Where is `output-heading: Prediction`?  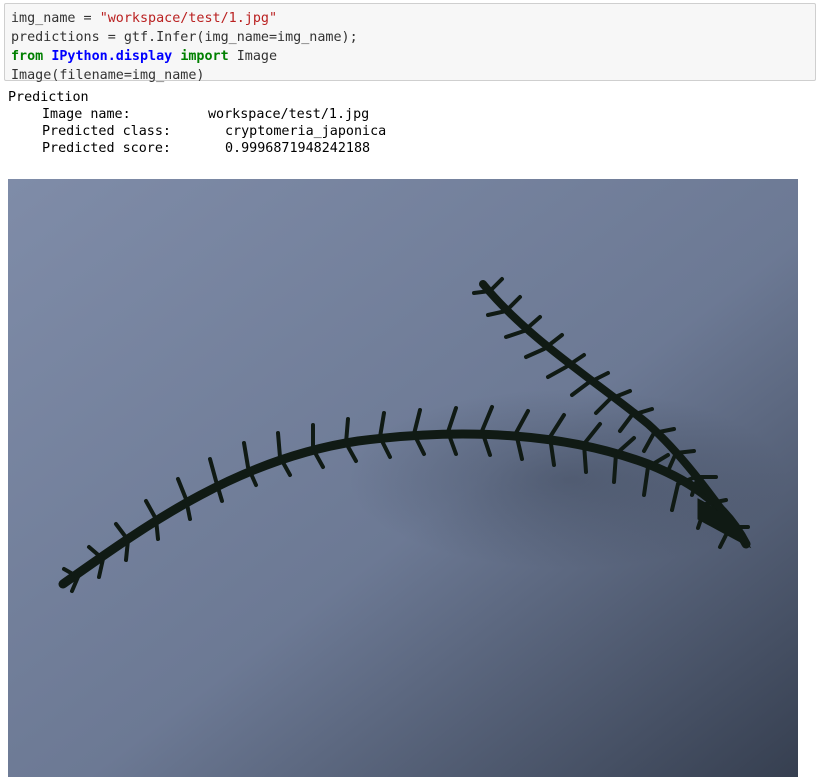
output-heading: Prediction is located at coordinates (48, 97).